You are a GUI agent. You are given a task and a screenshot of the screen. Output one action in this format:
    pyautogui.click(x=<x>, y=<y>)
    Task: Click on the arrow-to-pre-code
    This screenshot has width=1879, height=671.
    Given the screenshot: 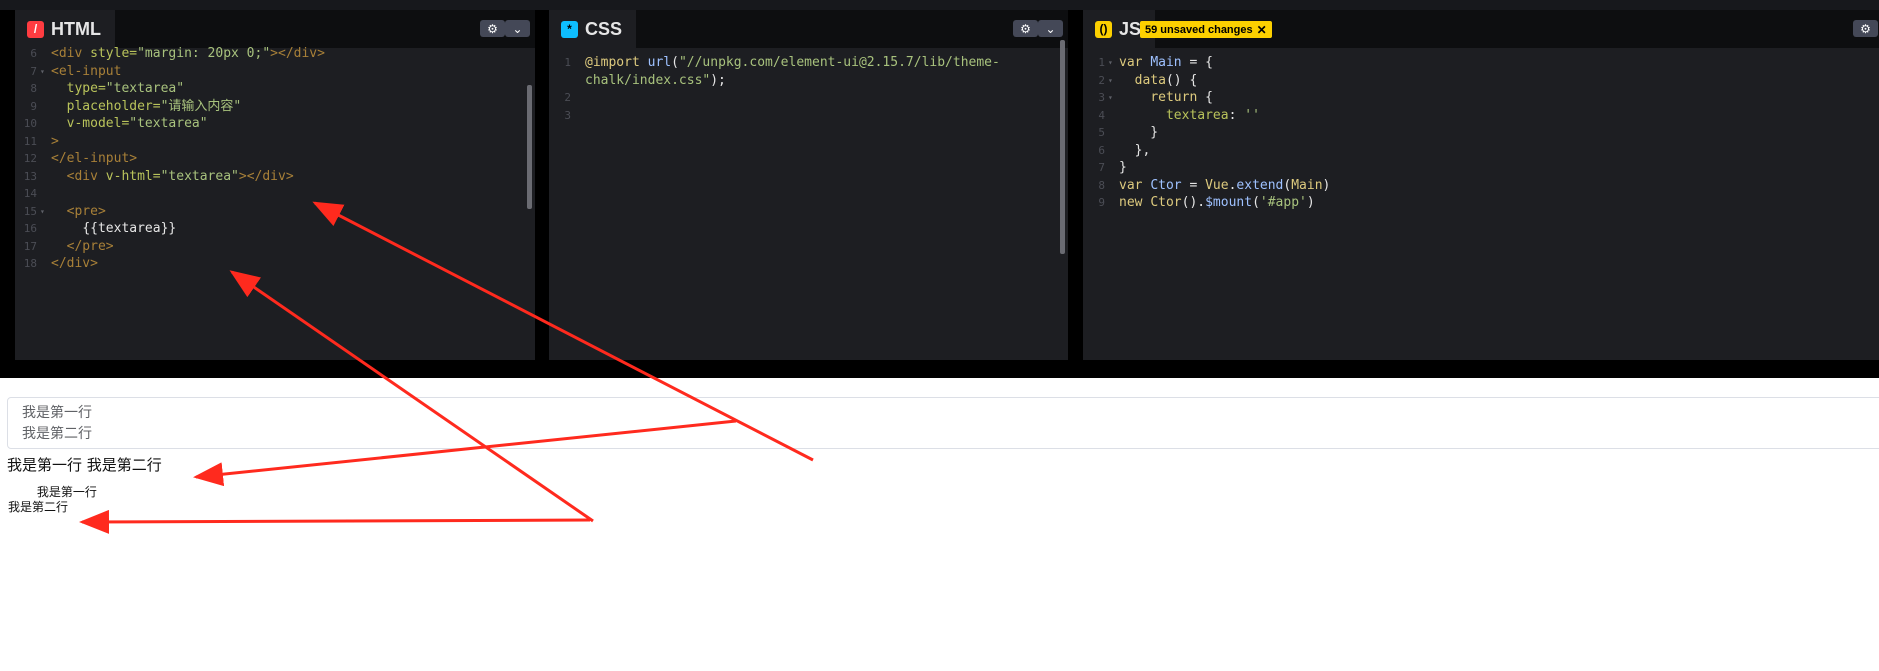 What is the action you would take?
    pyautogui.click(x=411, y=396)
    